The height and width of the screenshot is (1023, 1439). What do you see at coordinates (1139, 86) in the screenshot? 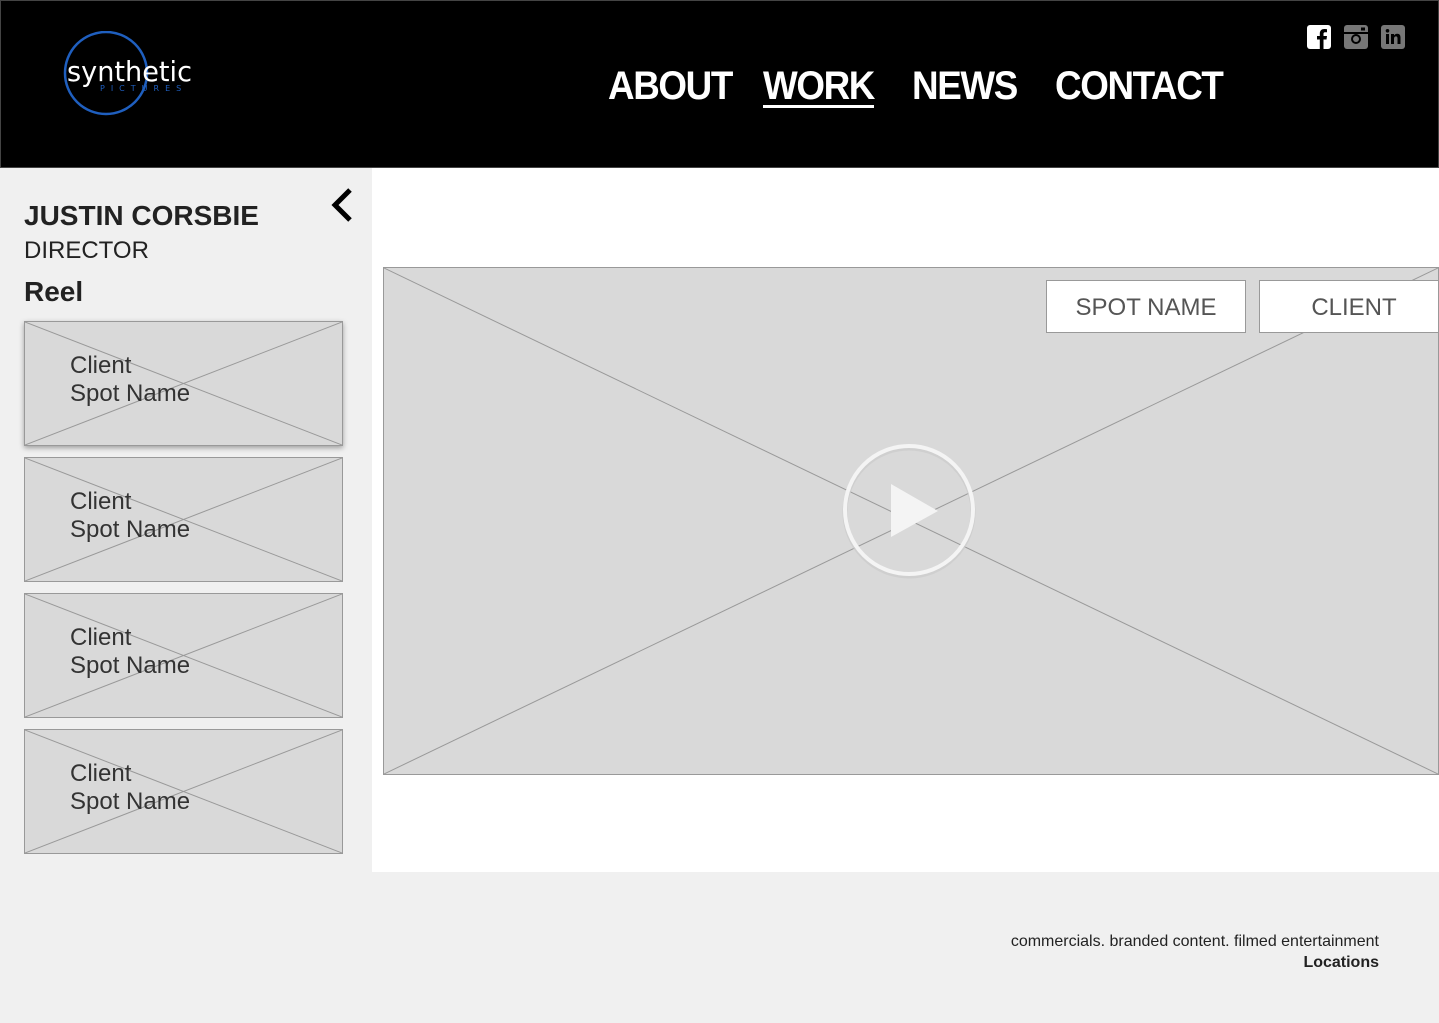
I see `nav-contact: CONTACT` at bounding box center [1139, 86].